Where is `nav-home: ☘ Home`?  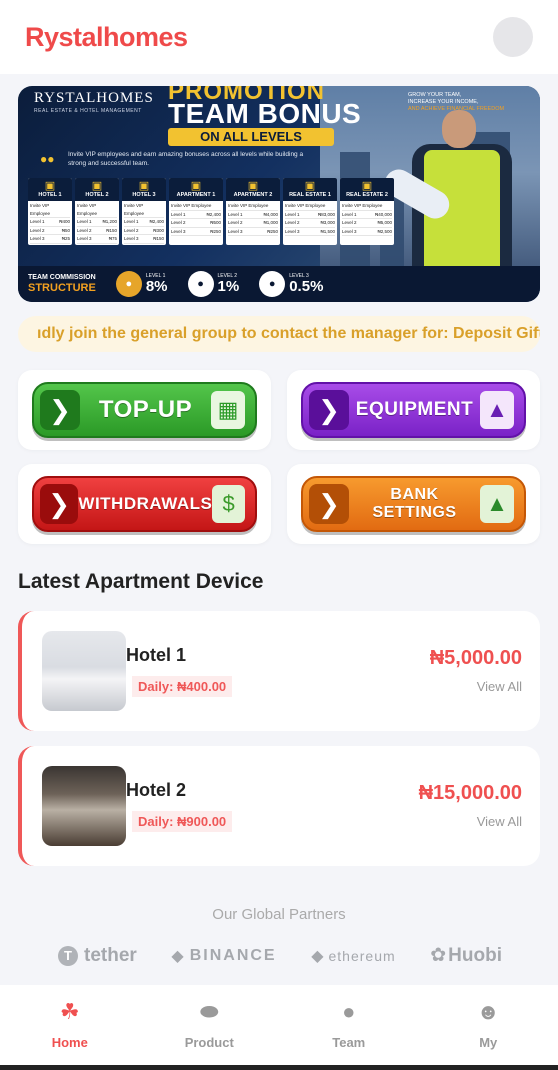 nav-home: ☘ Home is located at coordinates (70, 1025).